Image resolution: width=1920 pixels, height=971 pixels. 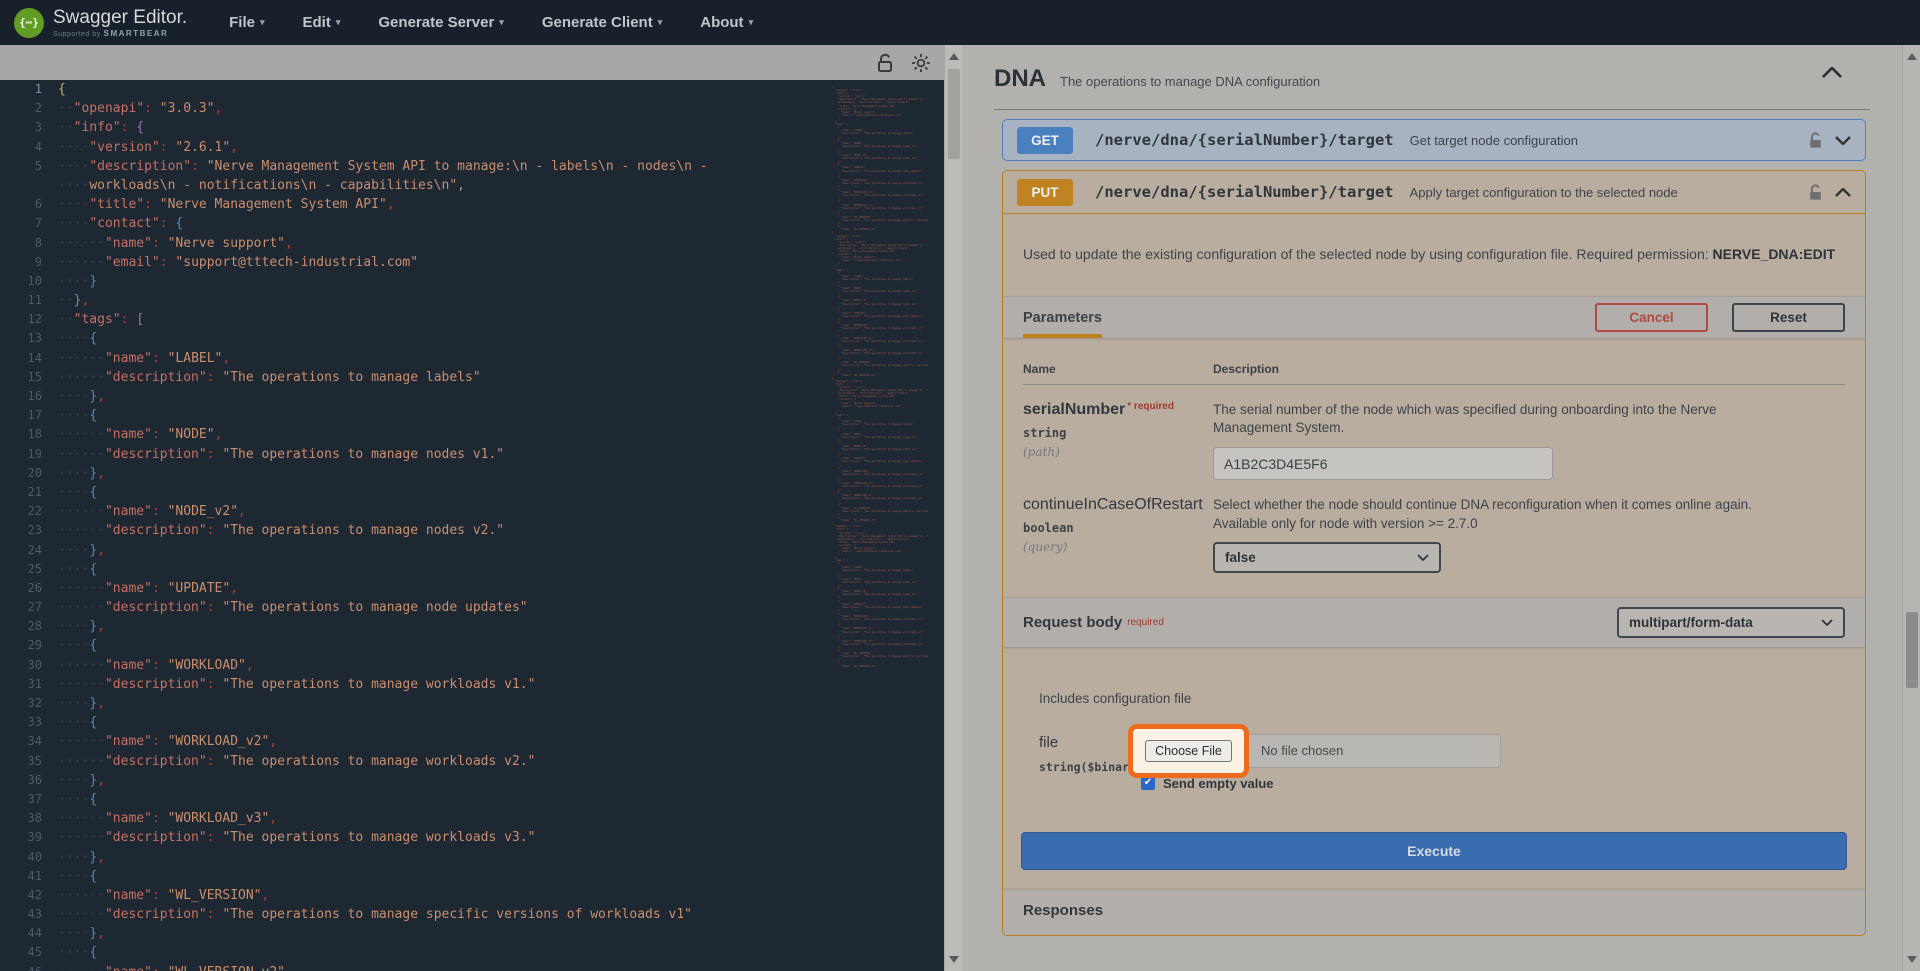 What do you see at coordinates (109, 224) in the screenshot?
I see `code-line: 7 ····"contact": {` at bounding box center [109, 224].